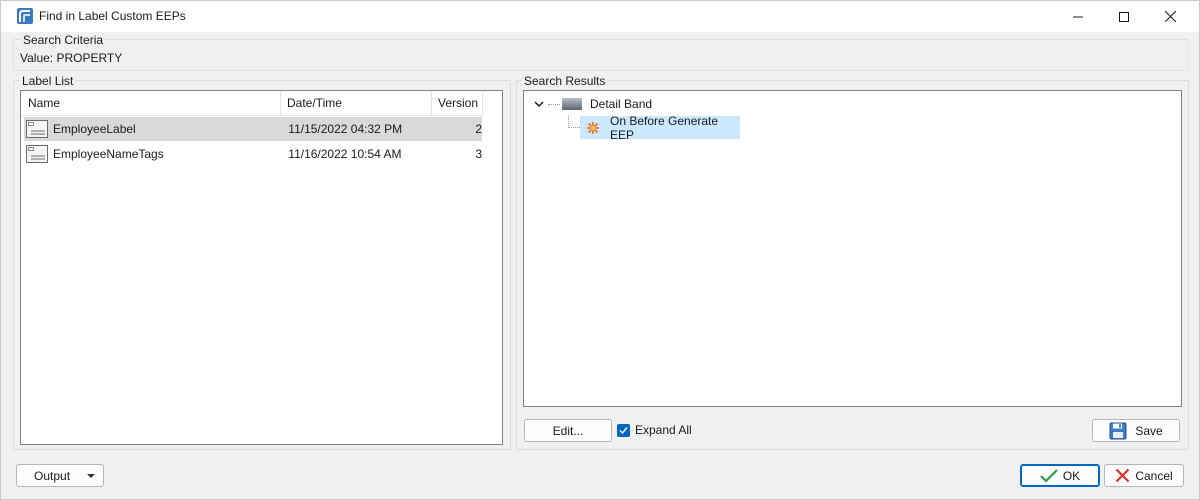  I want to click on maximize-icon, so click(1124, 16).